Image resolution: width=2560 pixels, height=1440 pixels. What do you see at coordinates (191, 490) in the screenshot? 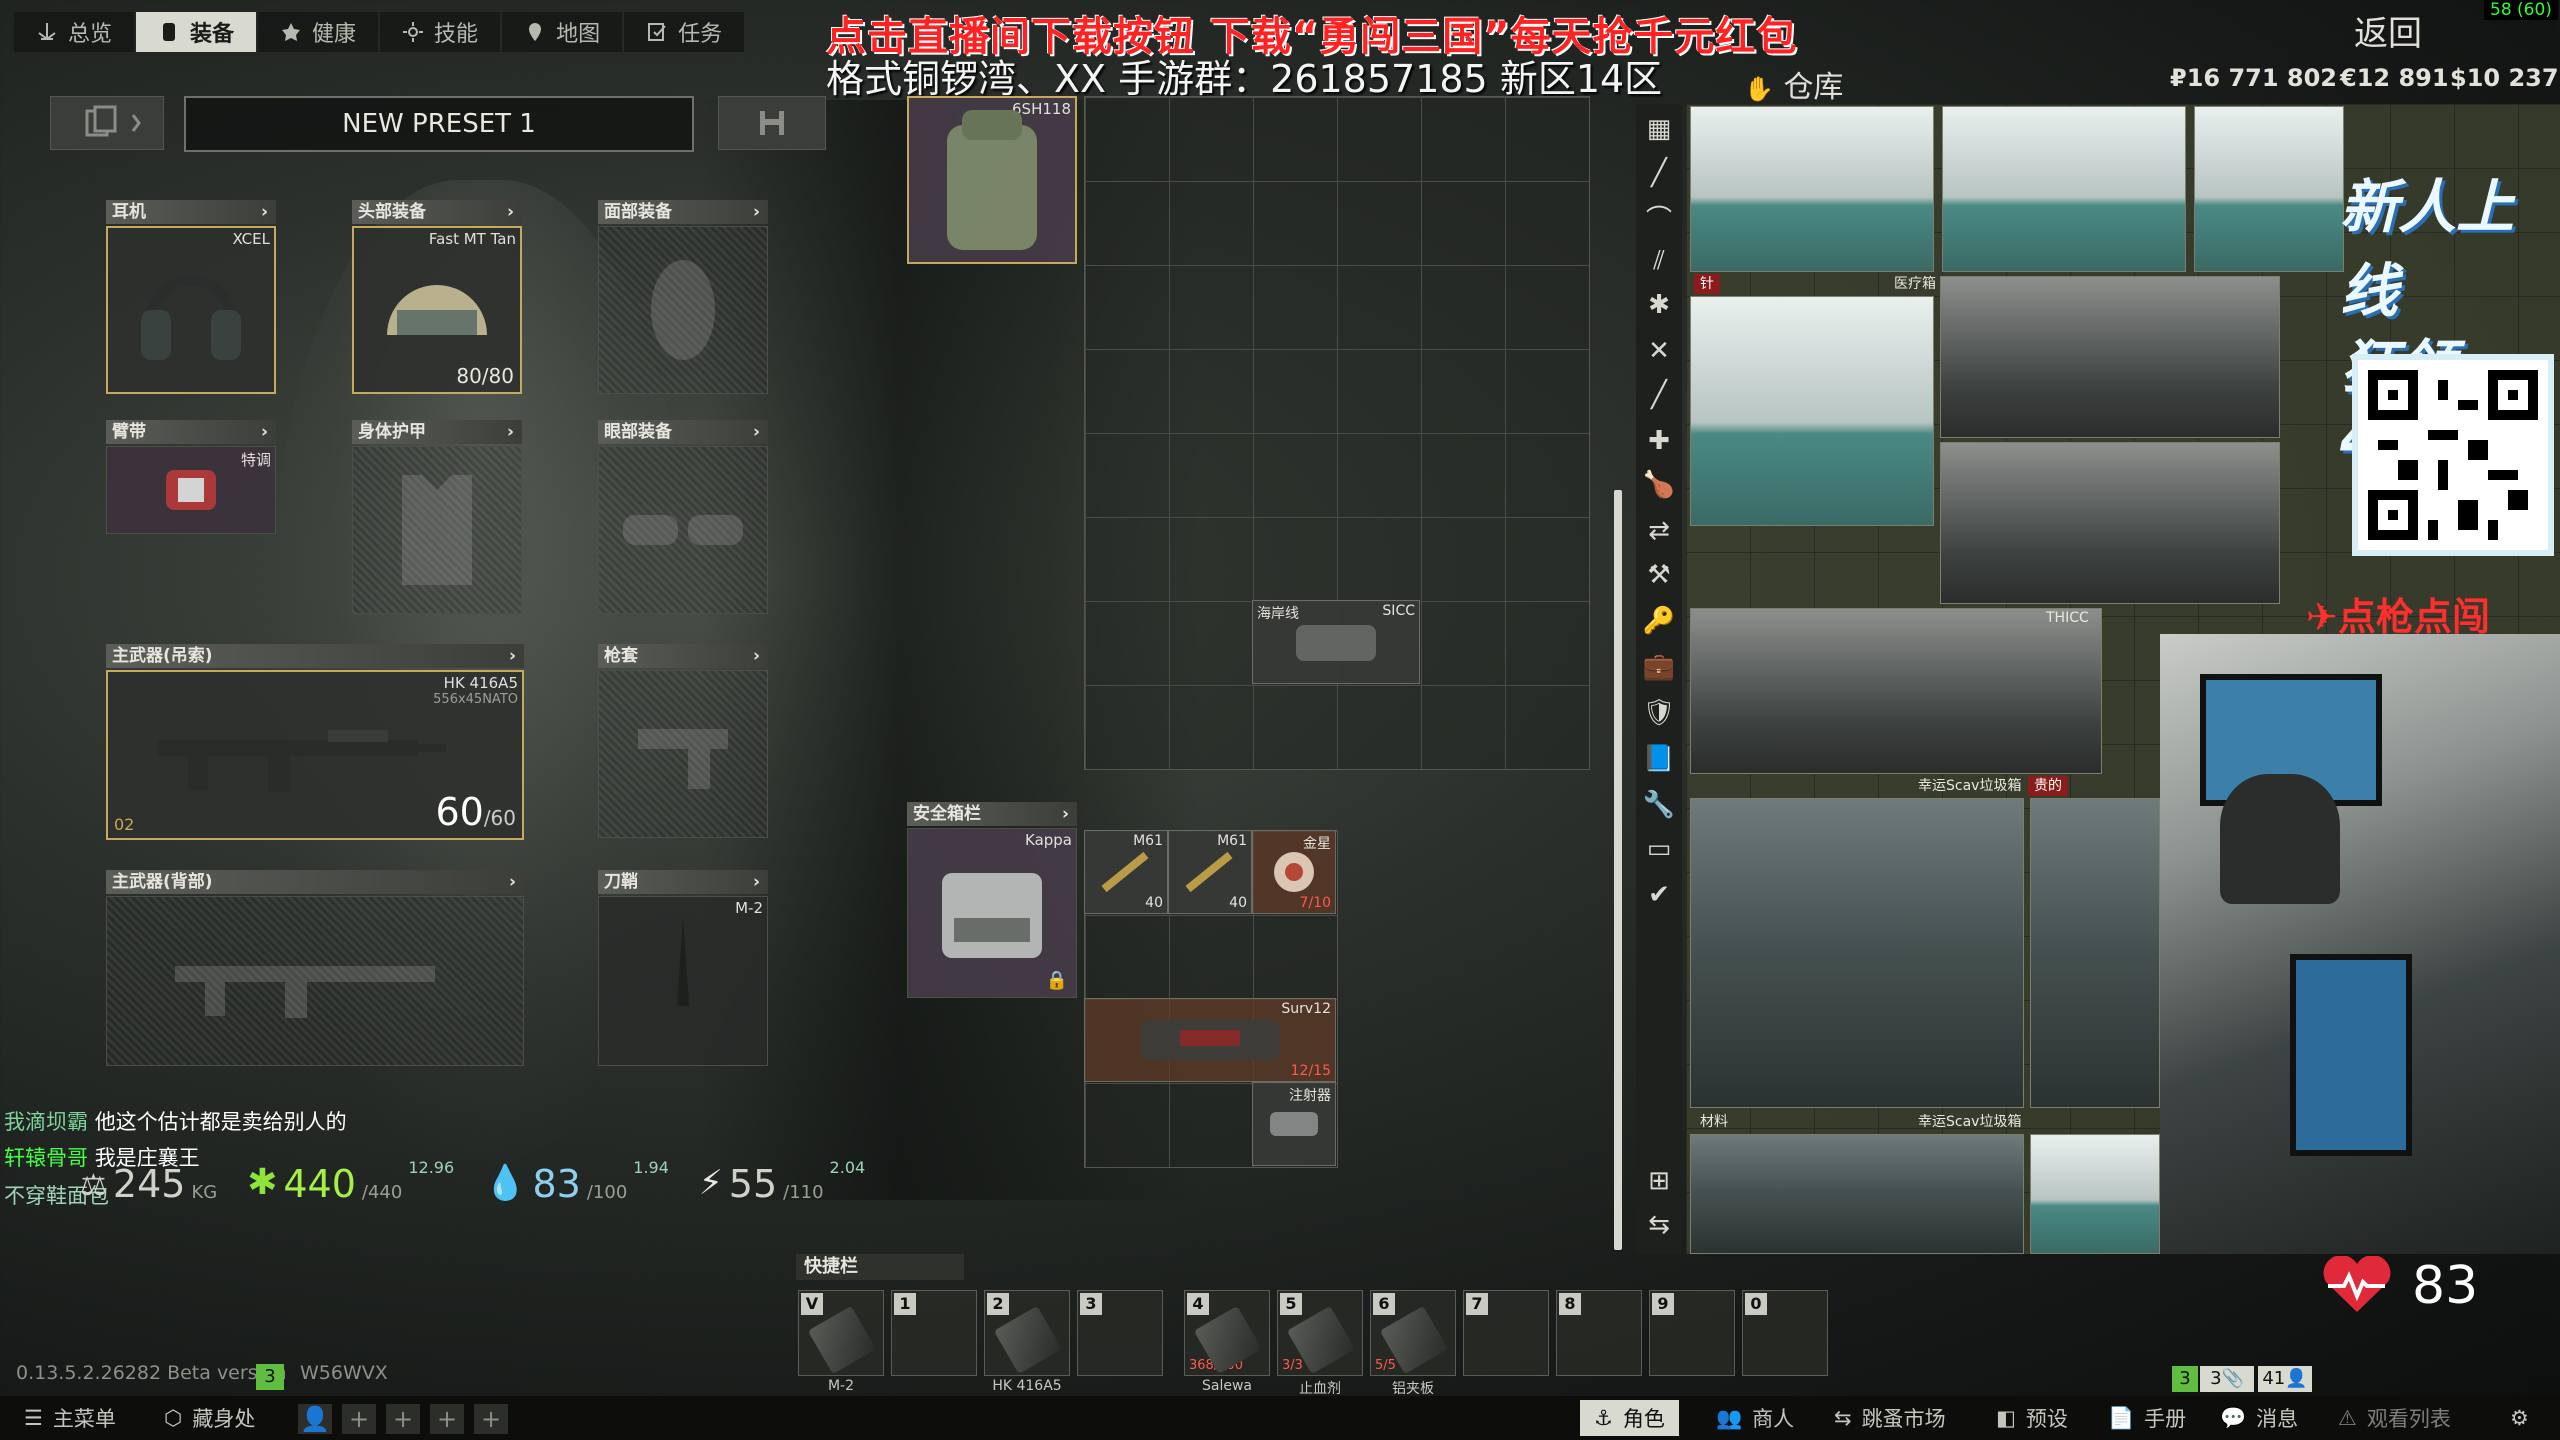
I see `armband-slot: 特调` at bounding box center [191, 490].